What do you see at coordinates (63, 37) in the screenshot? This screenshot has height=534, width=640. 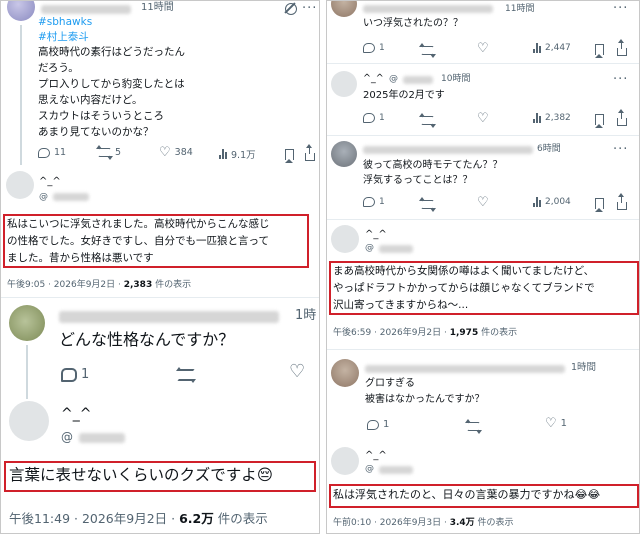 I see `hashtag-link: #村上泰斗` at bounding box center [63, 37].